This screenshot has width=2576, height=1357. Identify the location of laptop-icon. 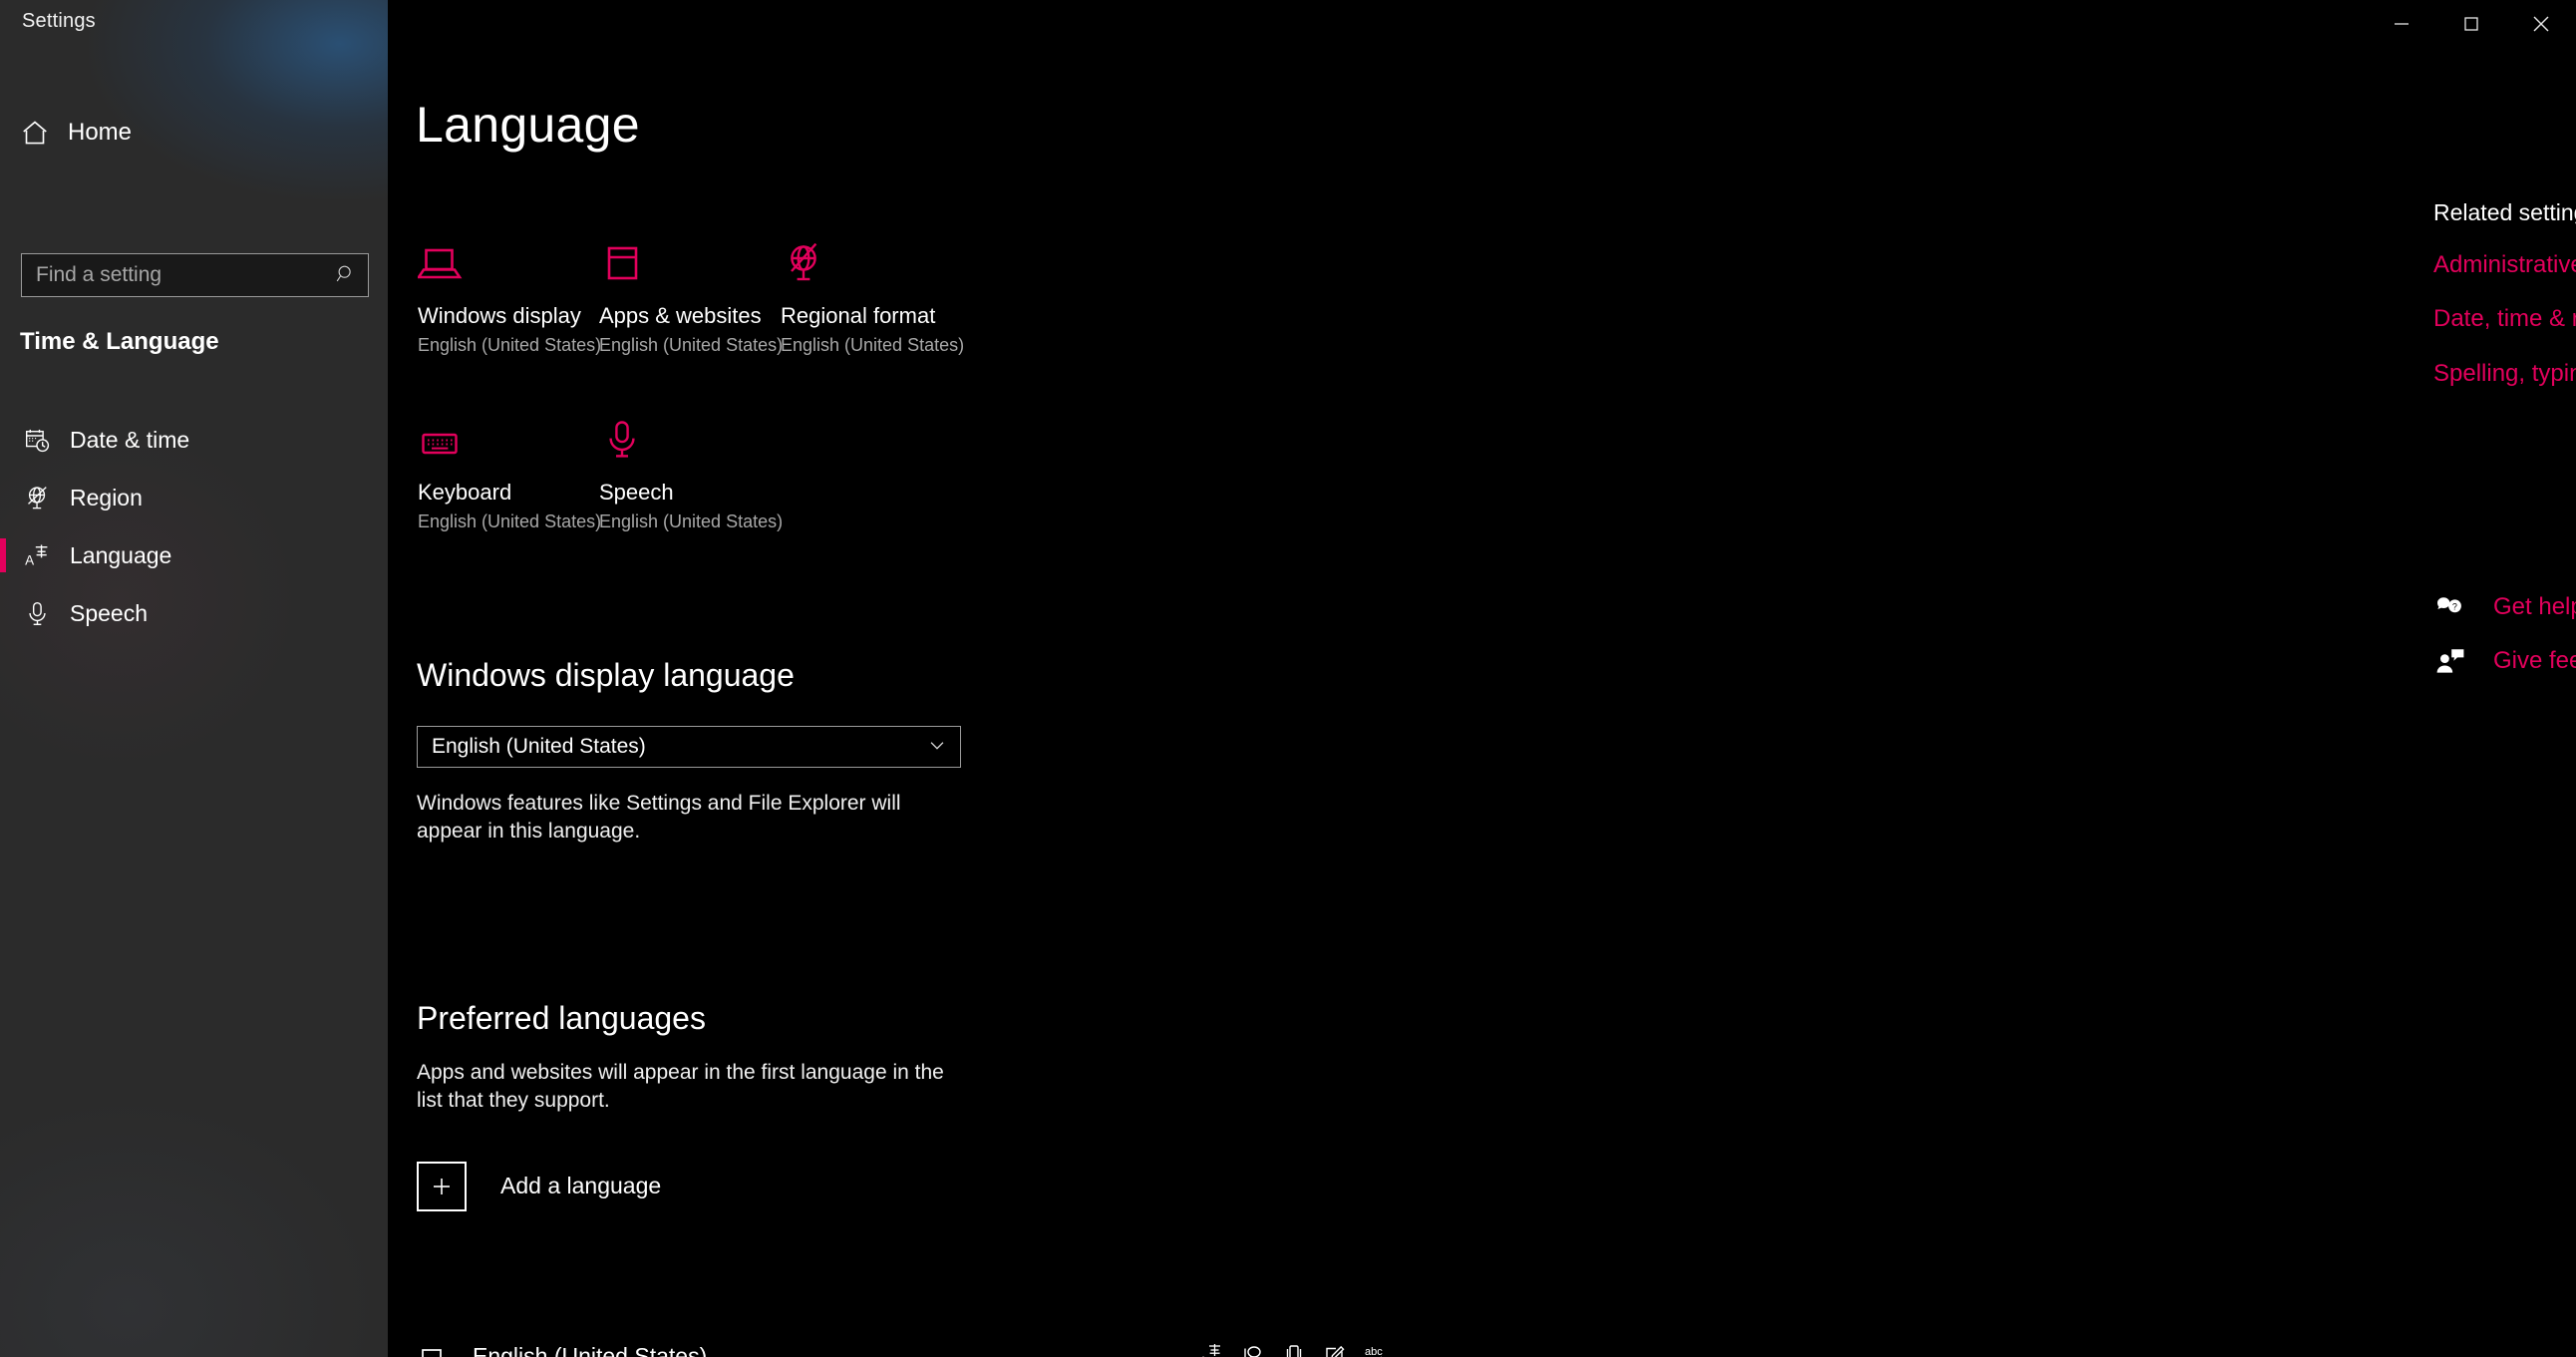
(508, 258).